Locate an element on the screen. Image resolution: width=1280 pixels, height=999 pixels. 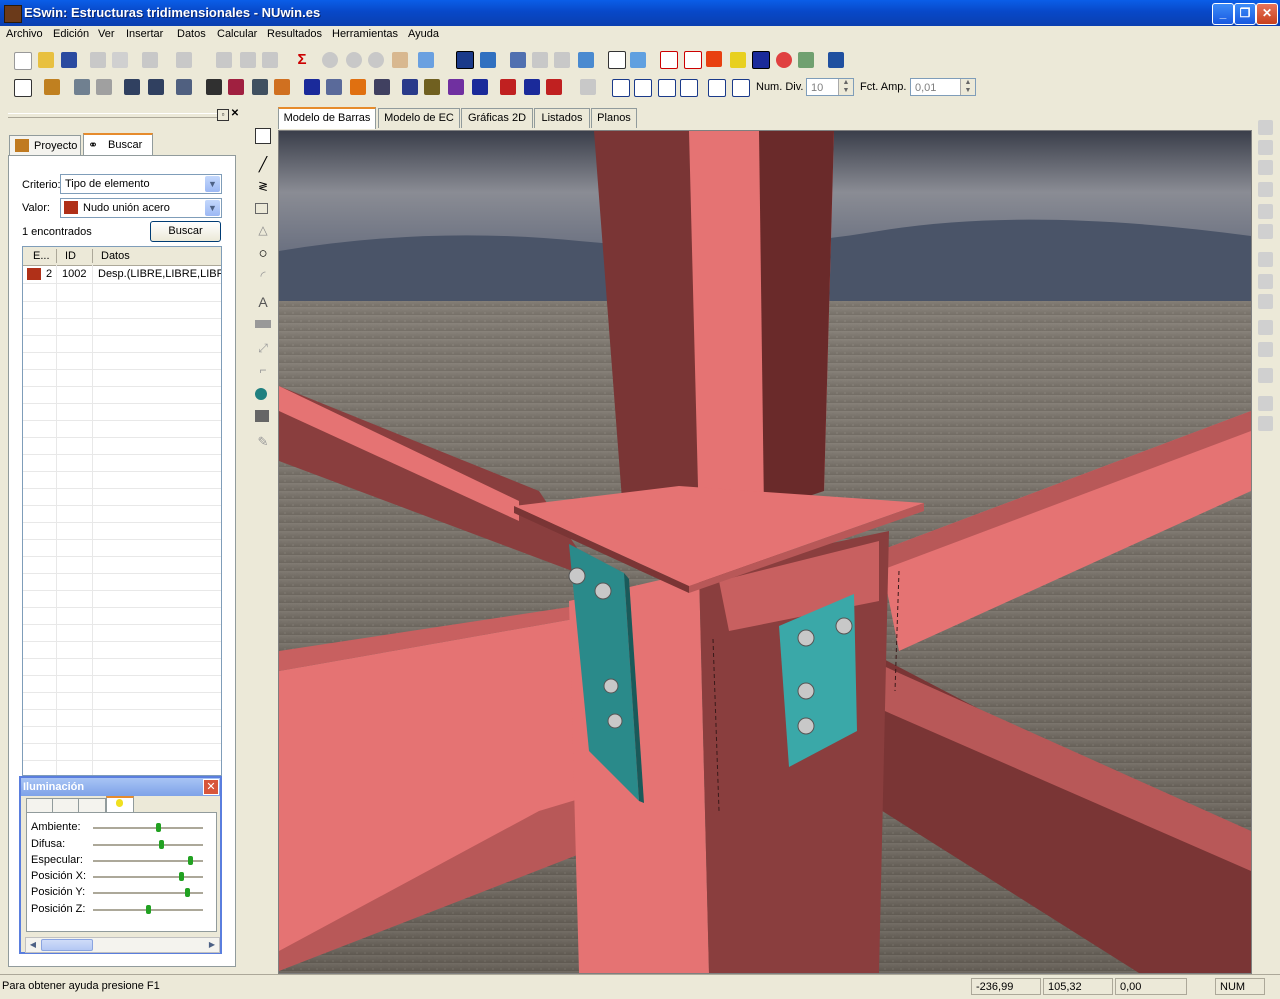
menu-resultados: Resultados is located at coordinates (294, 34).